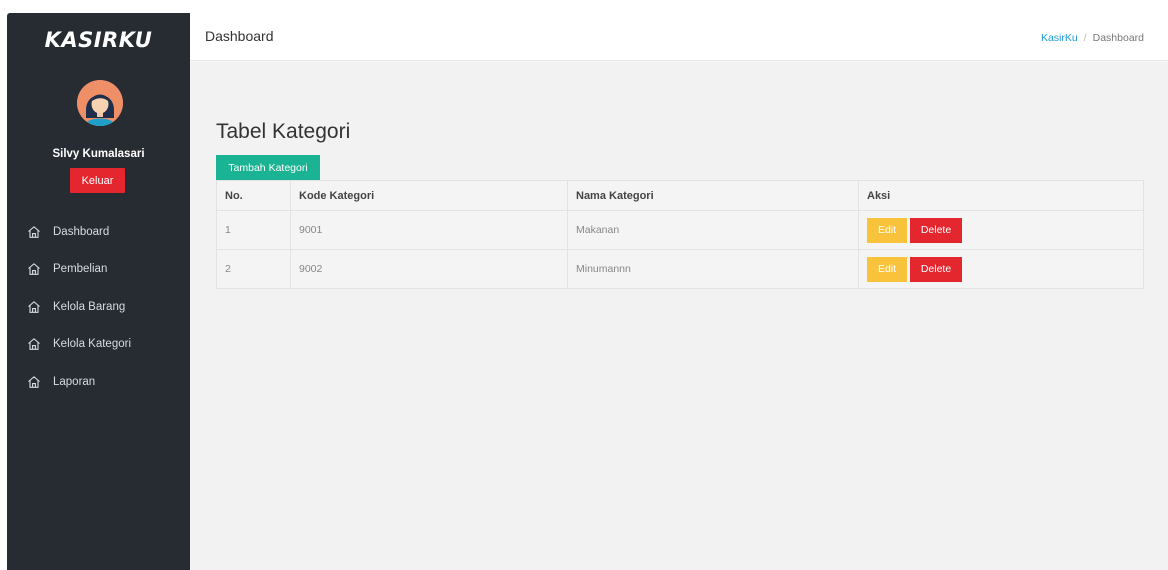 This screenshot has width=1168, height=570. Describe the element at coordinates (74, 381) in the screenshot. I see `sidebar-item-label: Laporan` at that location.